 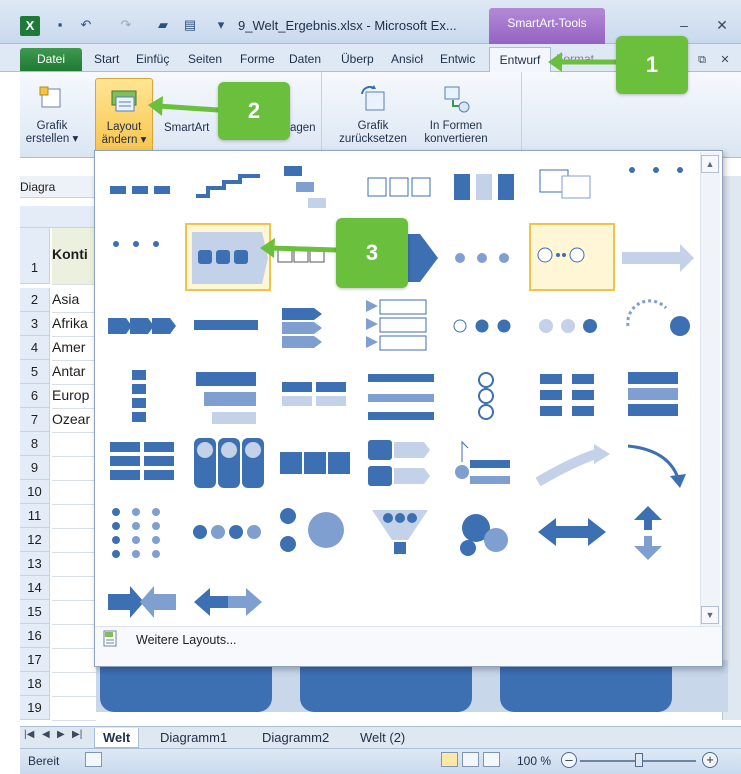 What do you see at coordinates (575, 59) in the screenshot?
I see `tab-format: Format` at bounding box center [575, 59].